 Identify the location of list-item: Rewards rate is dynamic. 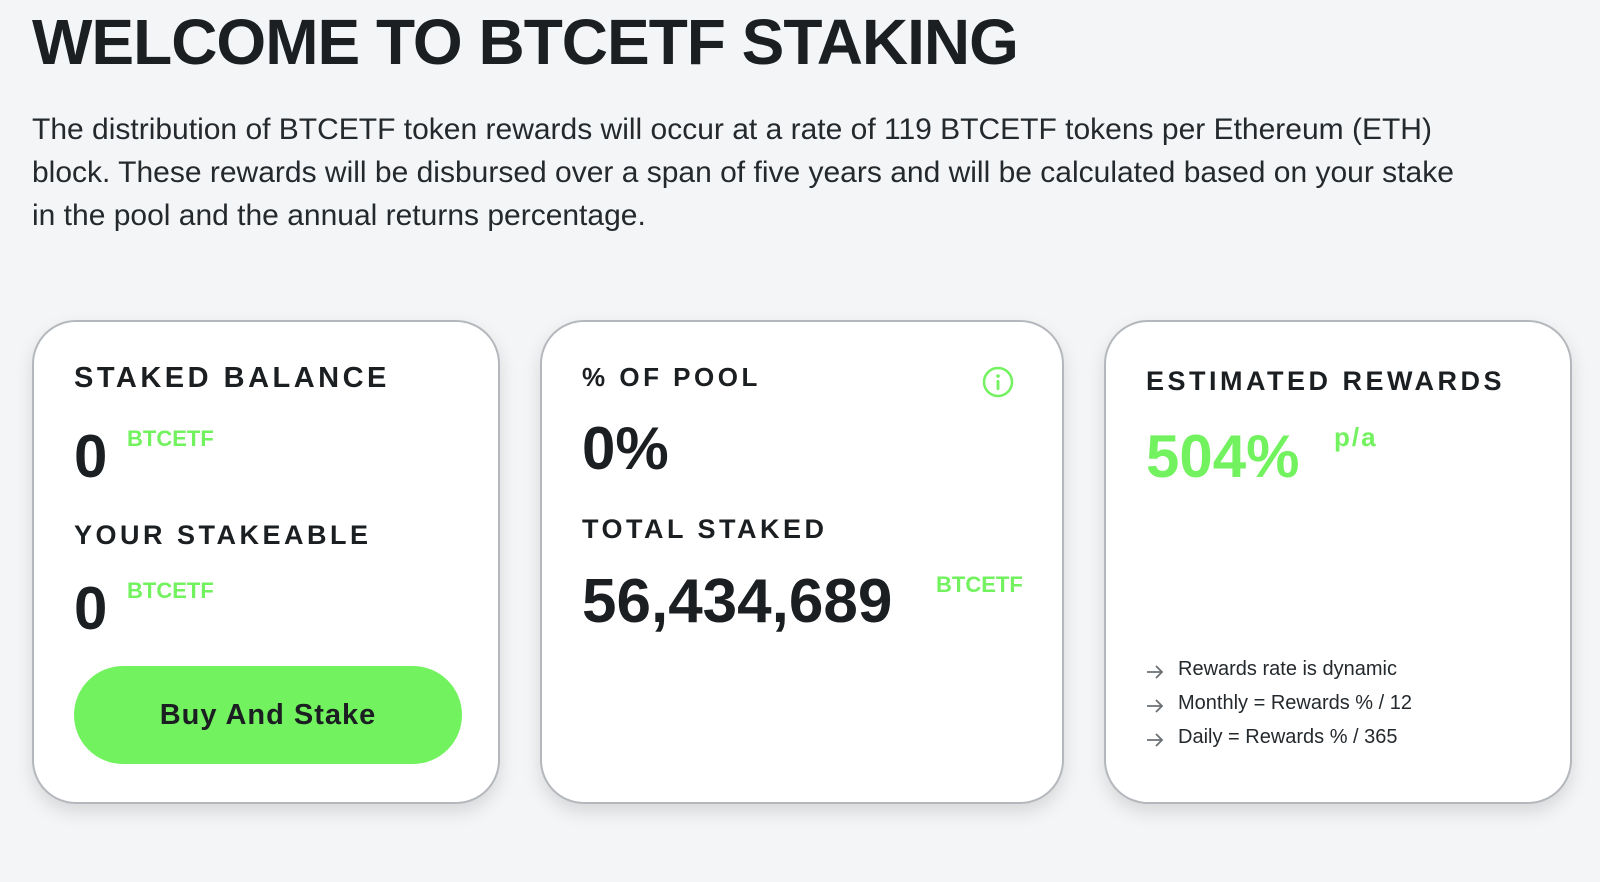
(1279, 669).